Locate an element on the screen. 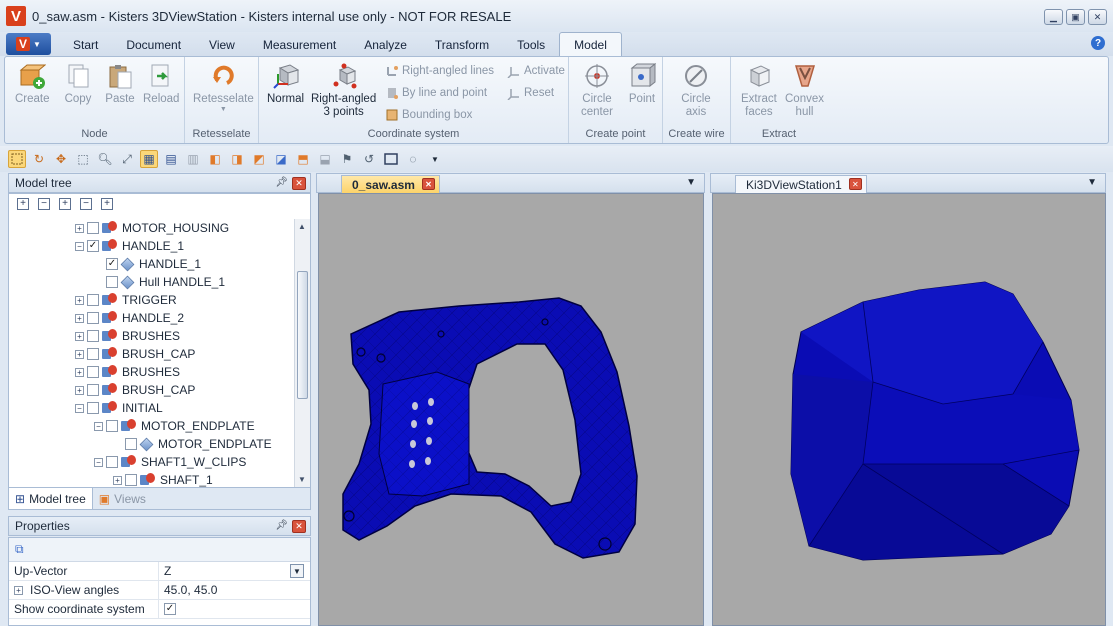  view-top-icon: ⬒ is located at coordinates (303, 159).